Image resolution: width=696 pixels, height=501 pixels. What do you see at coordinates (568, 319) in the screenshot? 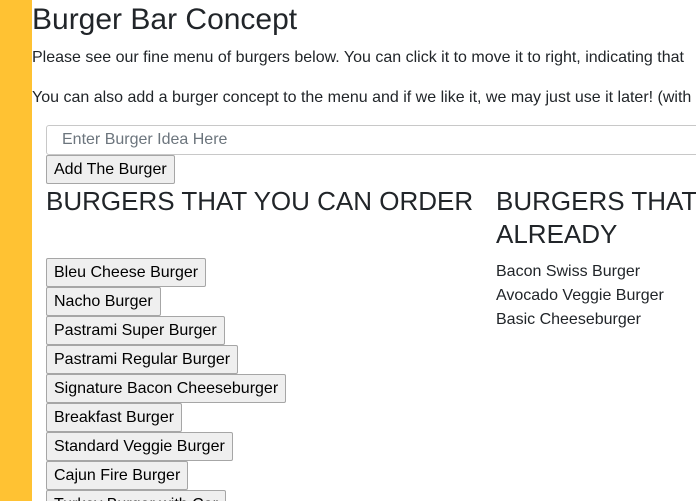
I see `list-item: Basic Cheeseburger` at bounding box center [568, 319].